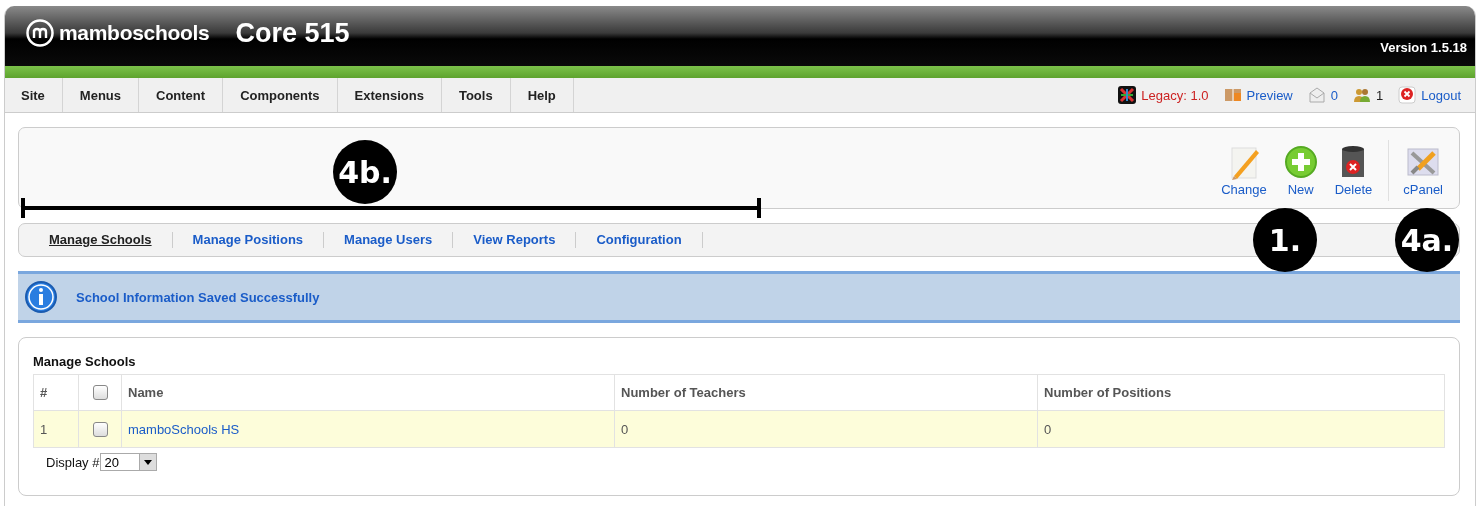 This screenshot has width=1479, height=506. Describe the element at coordinates (1441, 95) in the screenshot. I see `header-link: Logout` at that location.